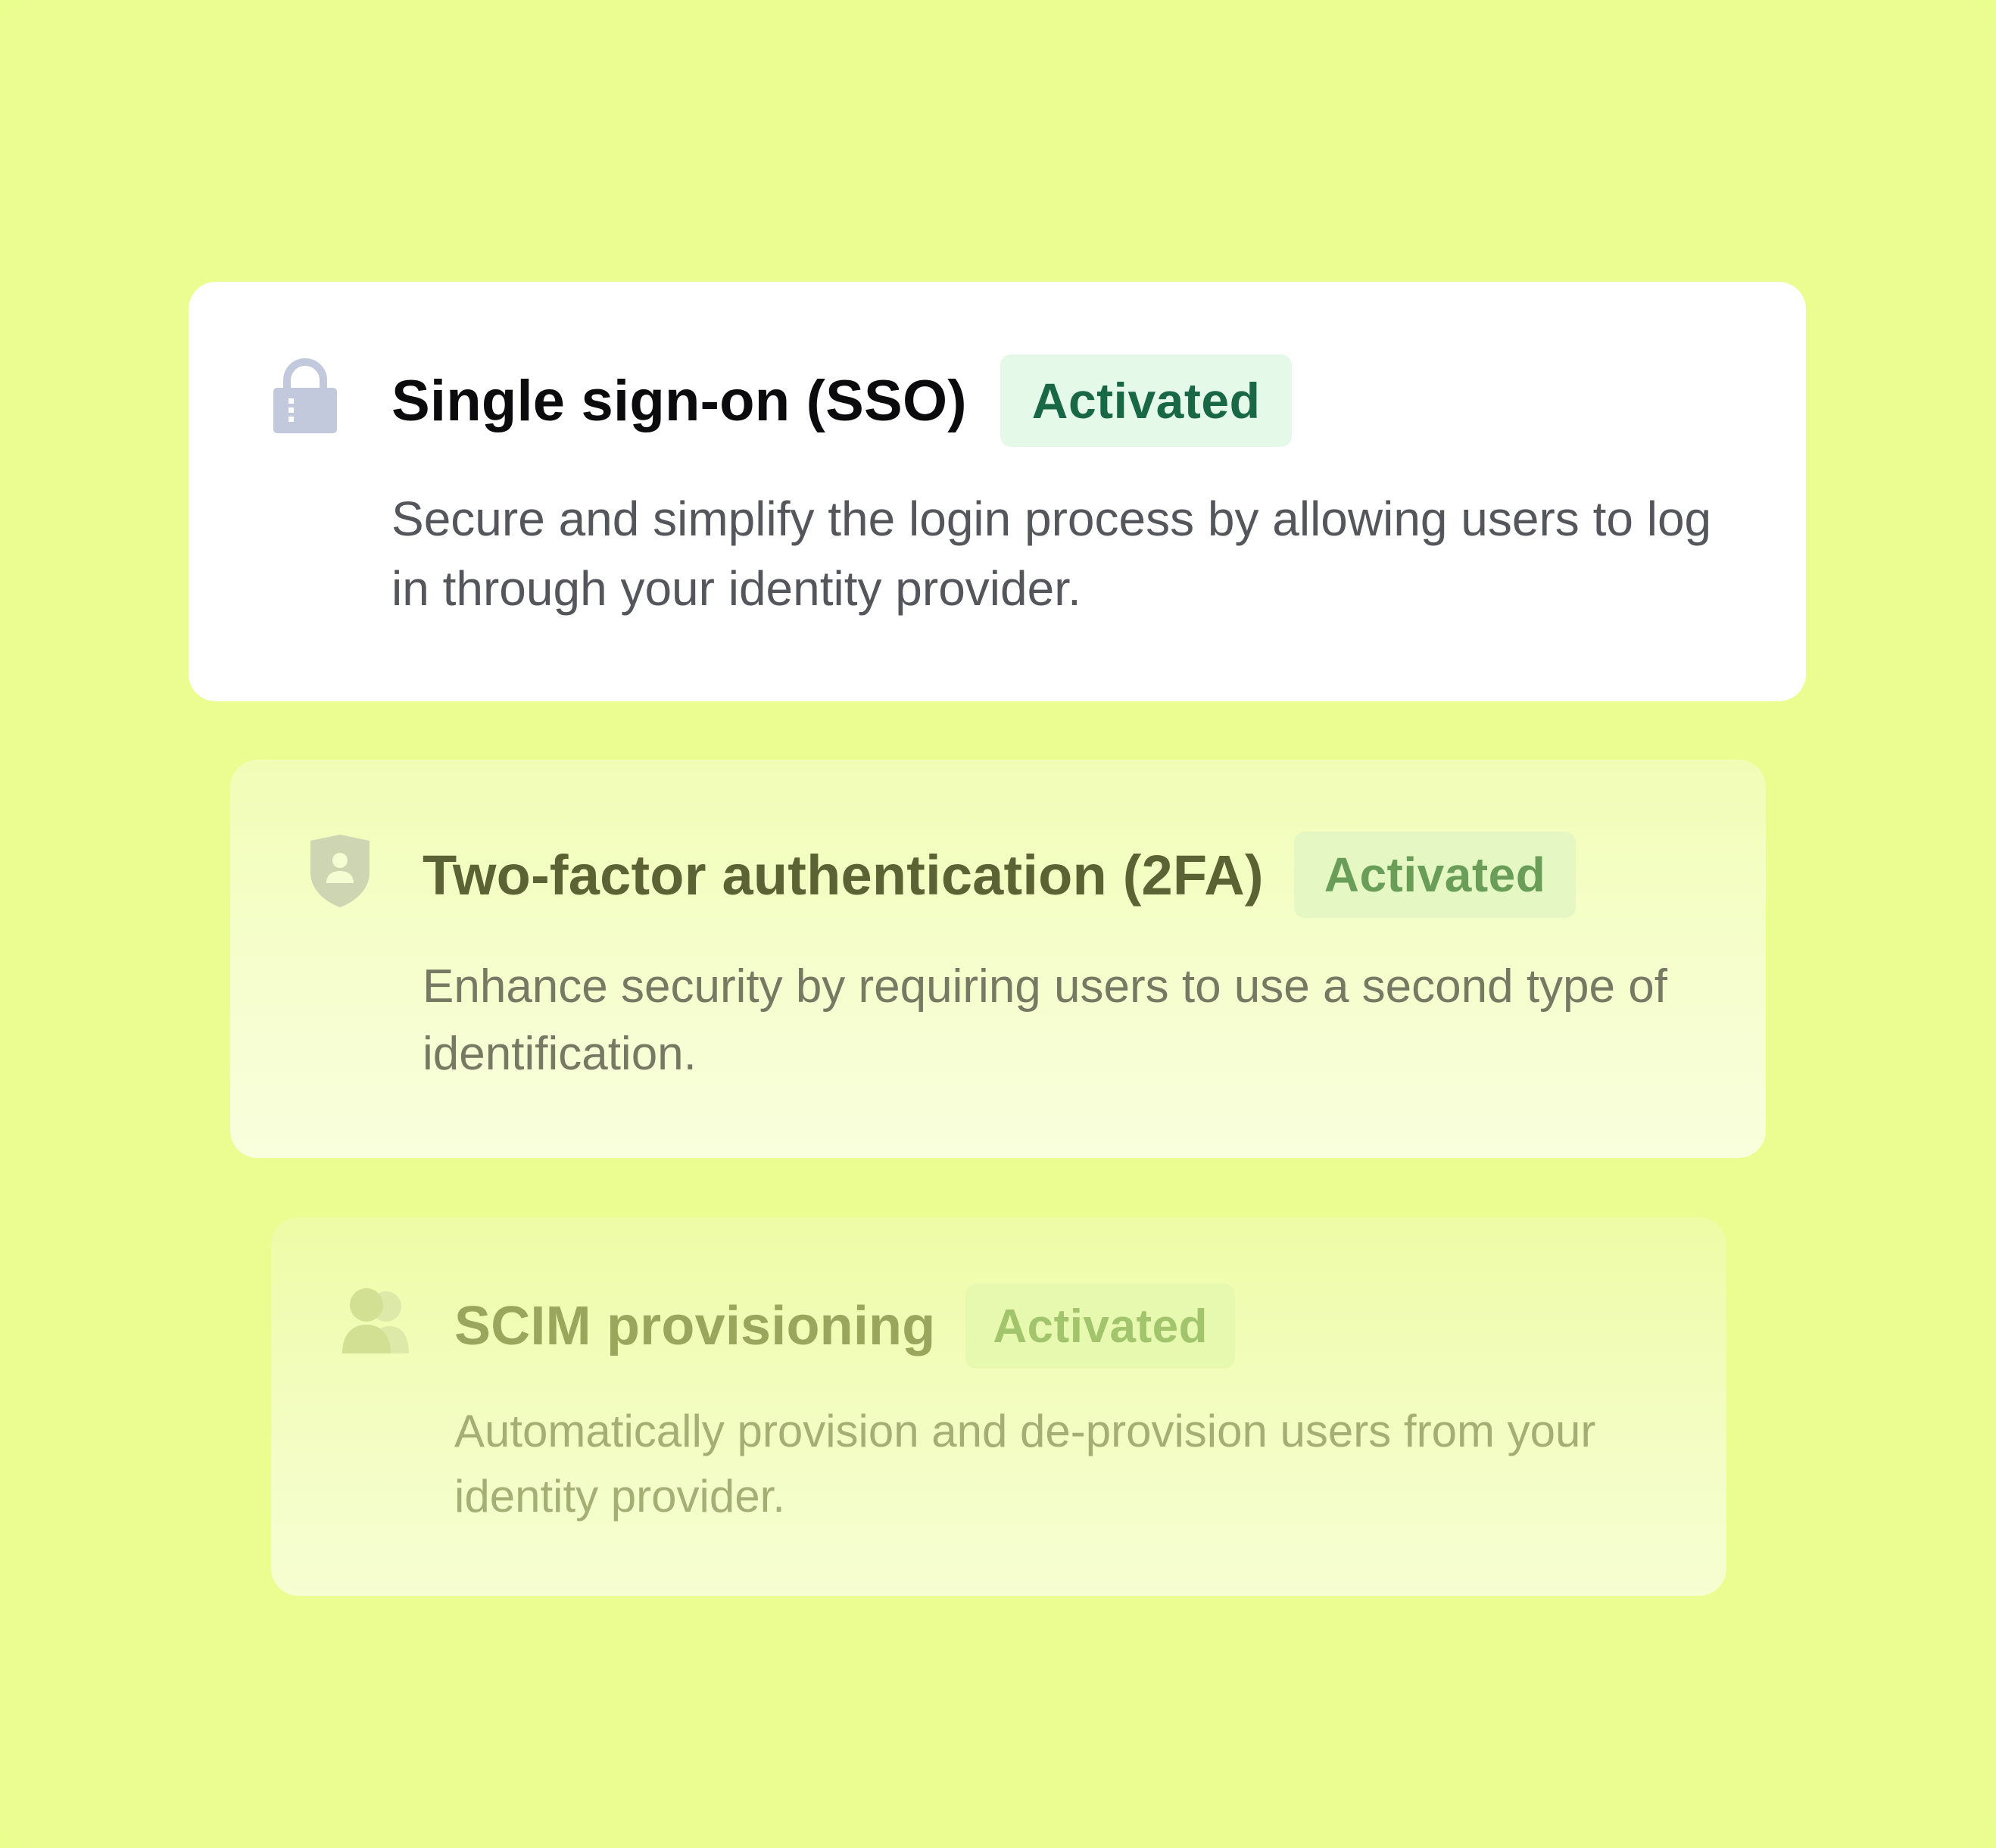 This screenshot has width=1996, height=1848. I want to click on sso-title-row: Single sign-on (SSO) Activated, so click(842, 400).